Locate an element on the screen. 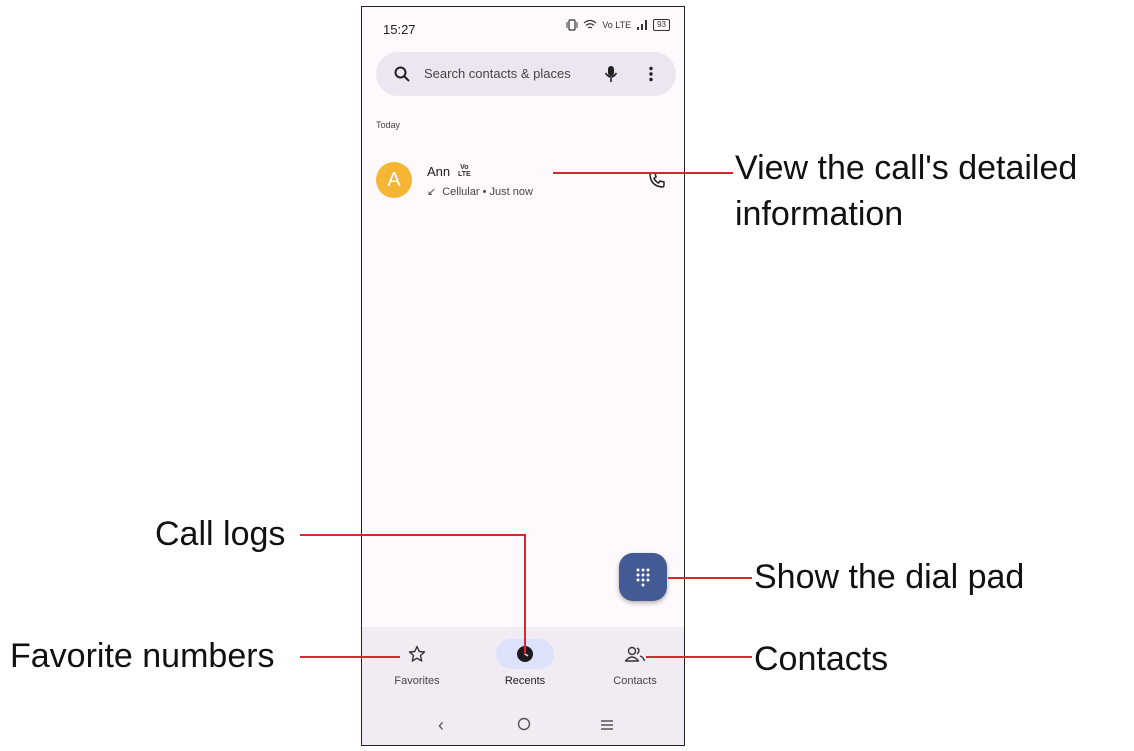 Image resolution: width=1134 pixels, height=751 pixels. signal-icon is located at coordinates (642, 25).